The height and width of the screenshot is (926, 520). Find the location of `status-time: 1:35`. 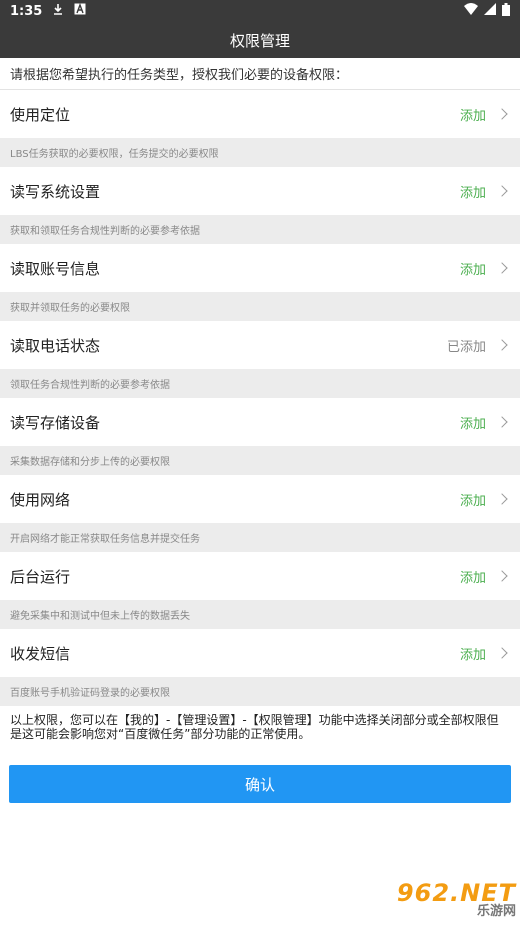

status-time: 1:35 is located at coordinates (26, 11).